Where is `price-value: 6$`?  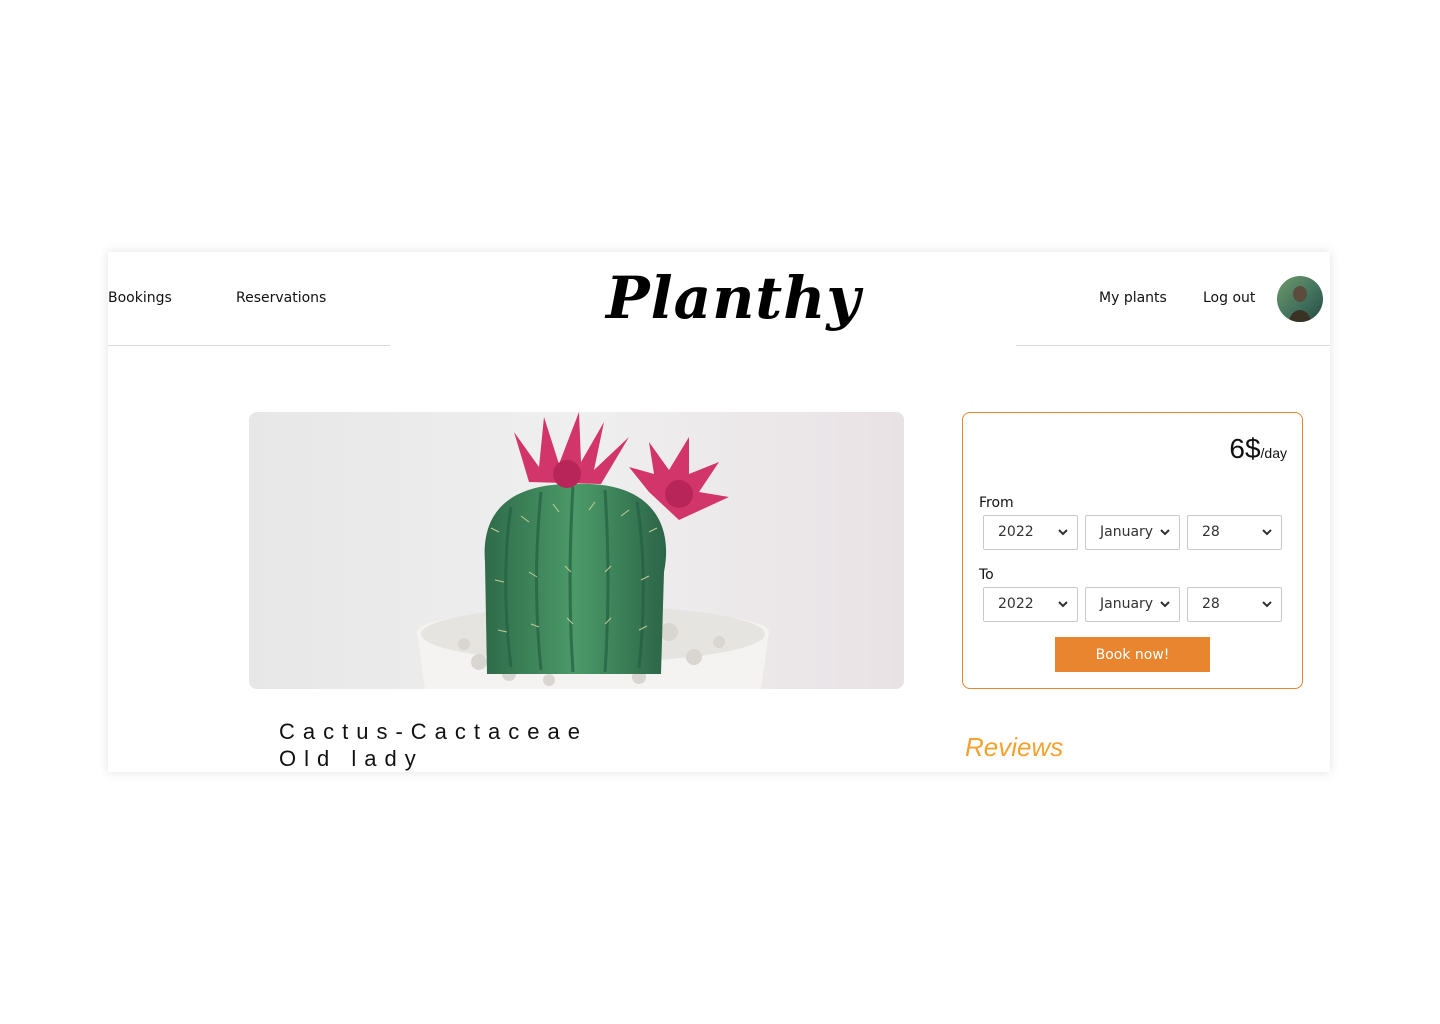
price-value: 6$ is located at coordinates (1245, 448).